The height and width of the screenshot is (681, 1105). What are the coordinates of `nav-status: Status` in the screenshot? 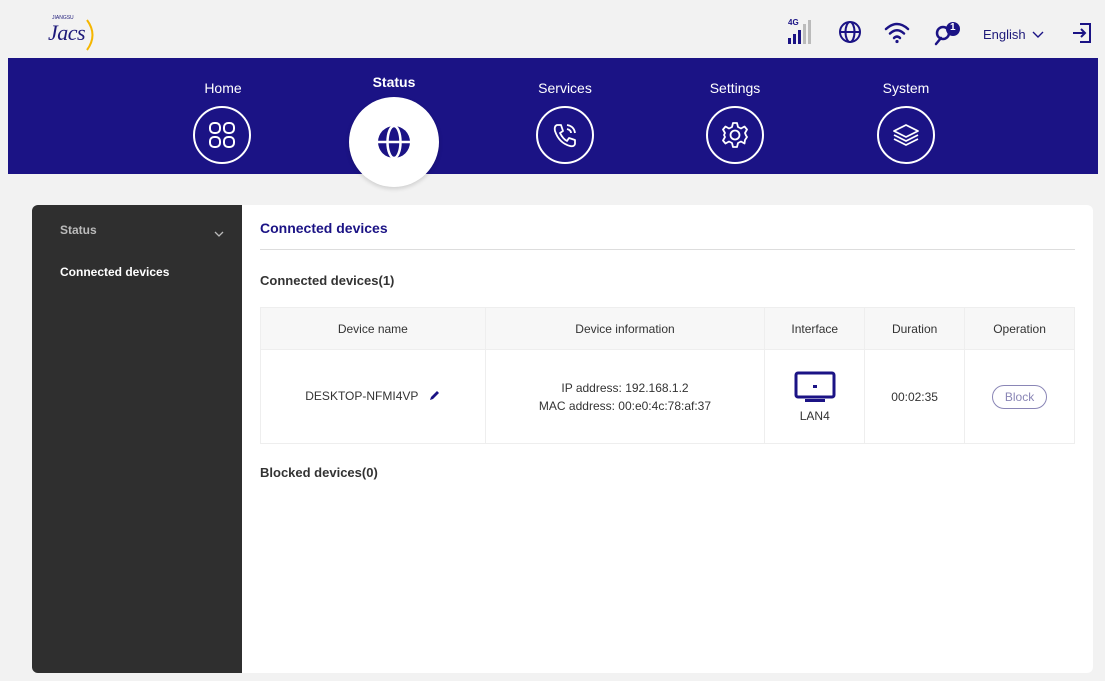 It's located at (394, 78).